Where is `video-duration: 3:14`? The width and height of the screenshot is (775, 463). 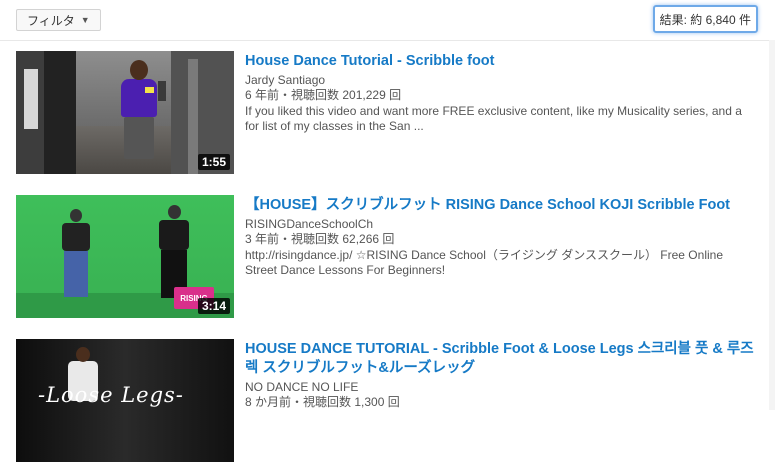 video-duration: 3:14 is located at coordinates (213, 306).